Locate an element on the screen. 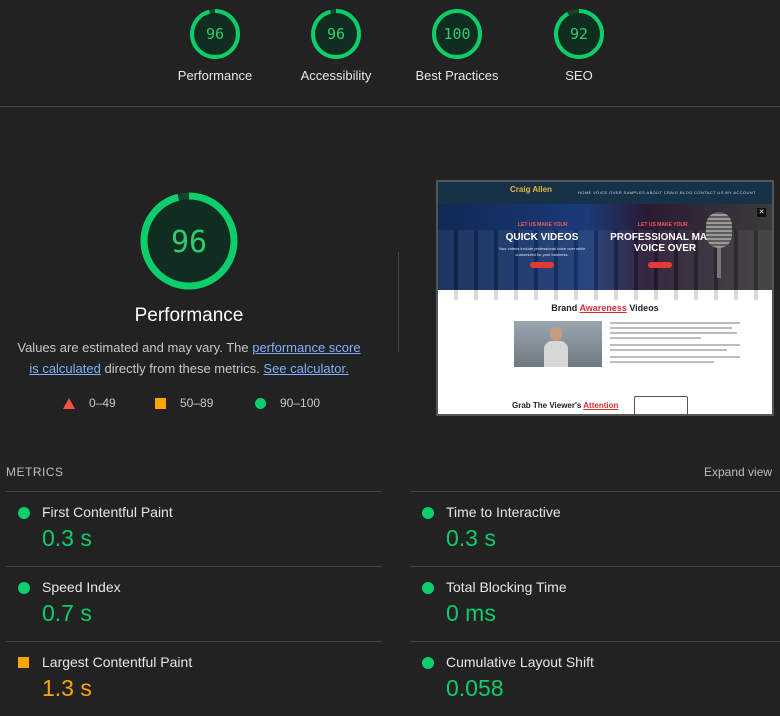 This screenshot has height=716, width=780. thumb-title-part: Brand is located at coordinates (565, 308).